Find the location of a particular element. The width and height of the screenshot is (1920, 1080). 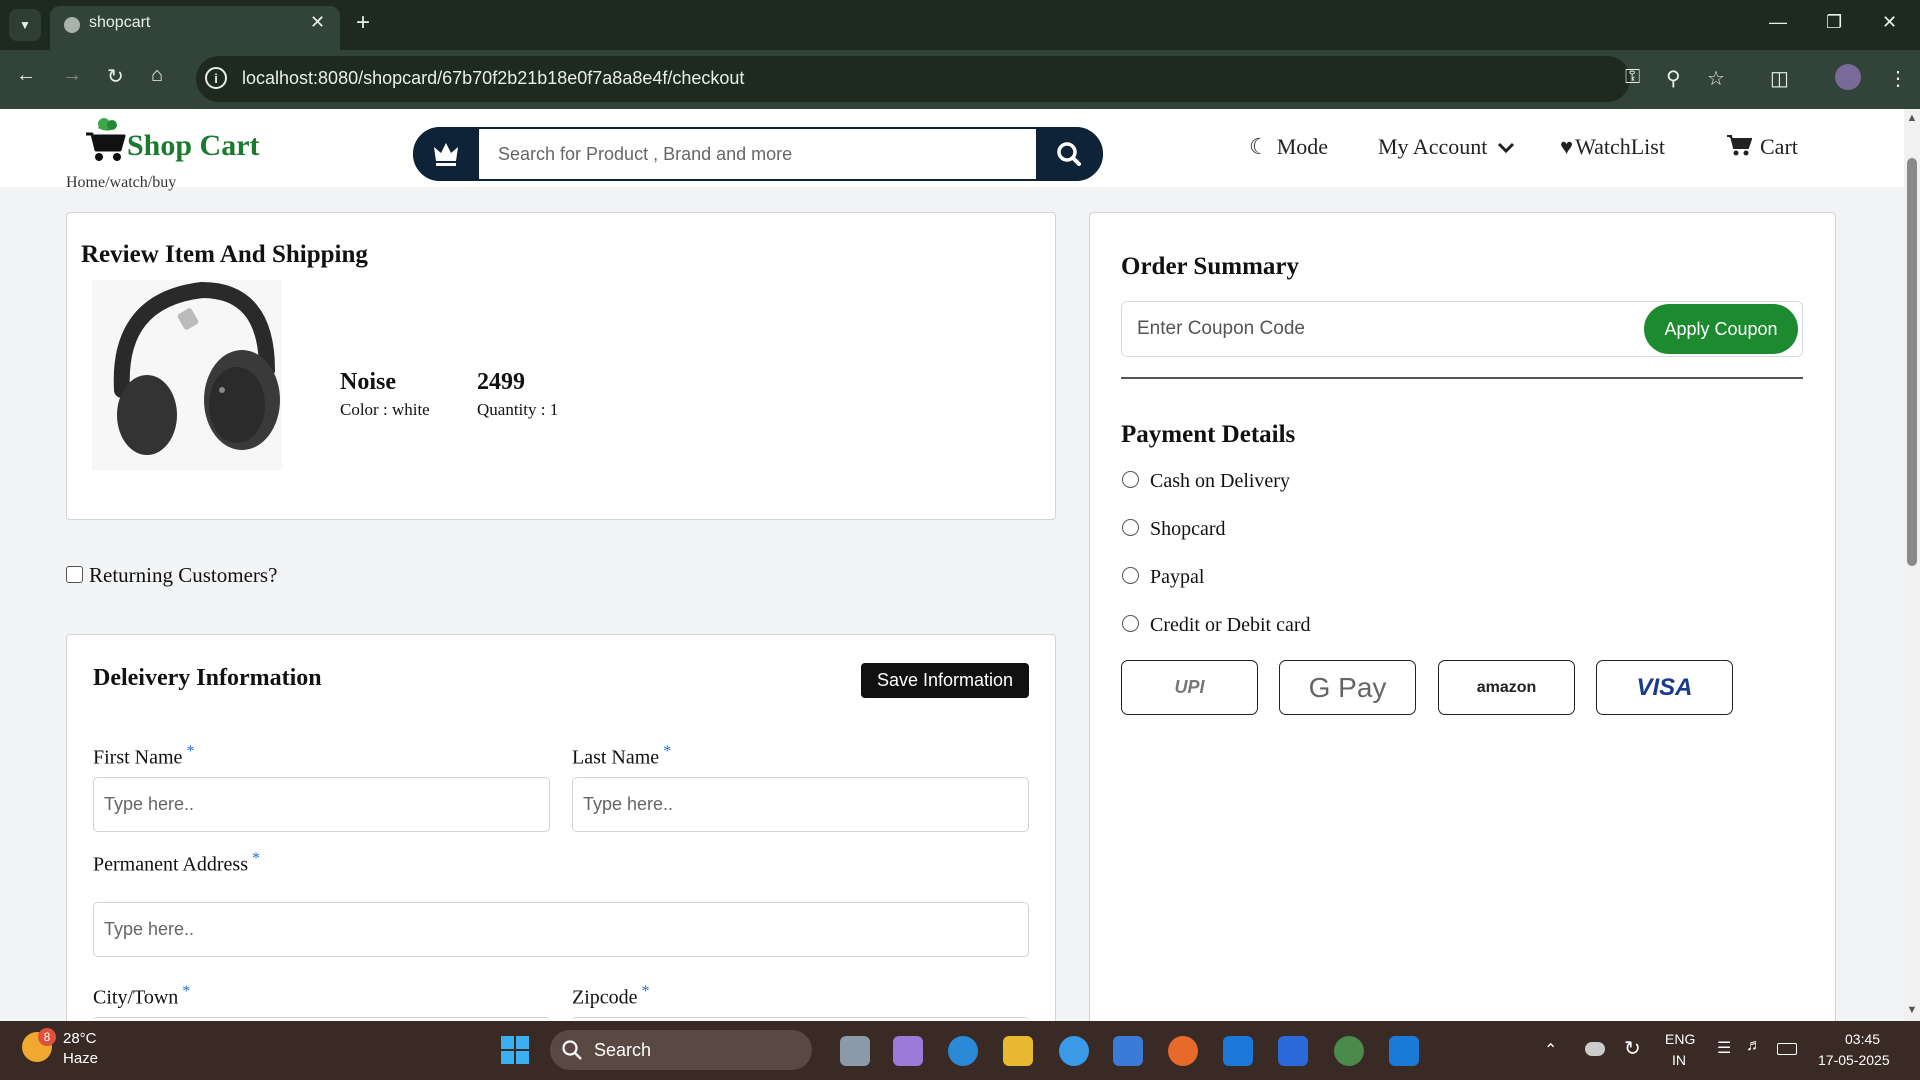

scroll-up-arrow-icon: ▲ is located at coordinates (1912, 119).